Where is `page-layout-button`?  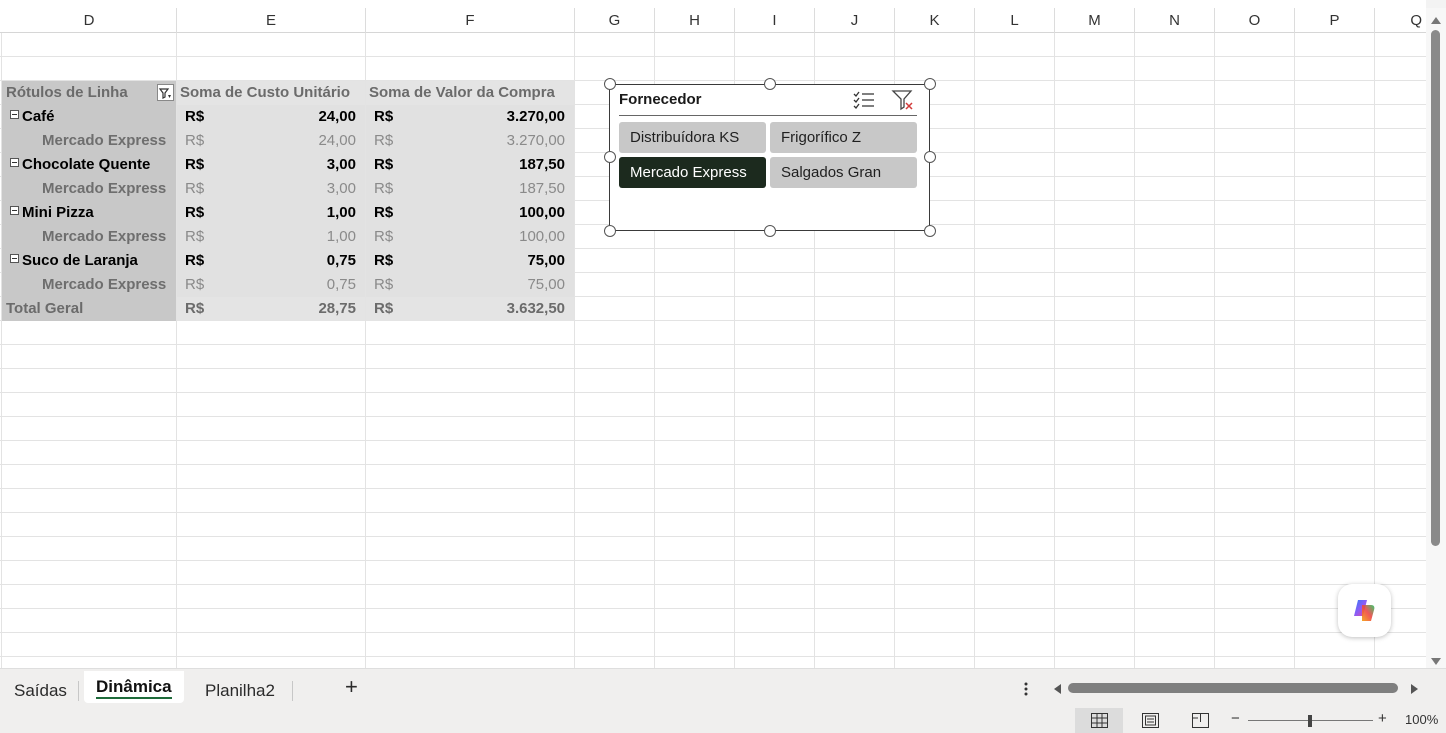
page-layout-button is located at coordinates (1150, 720).